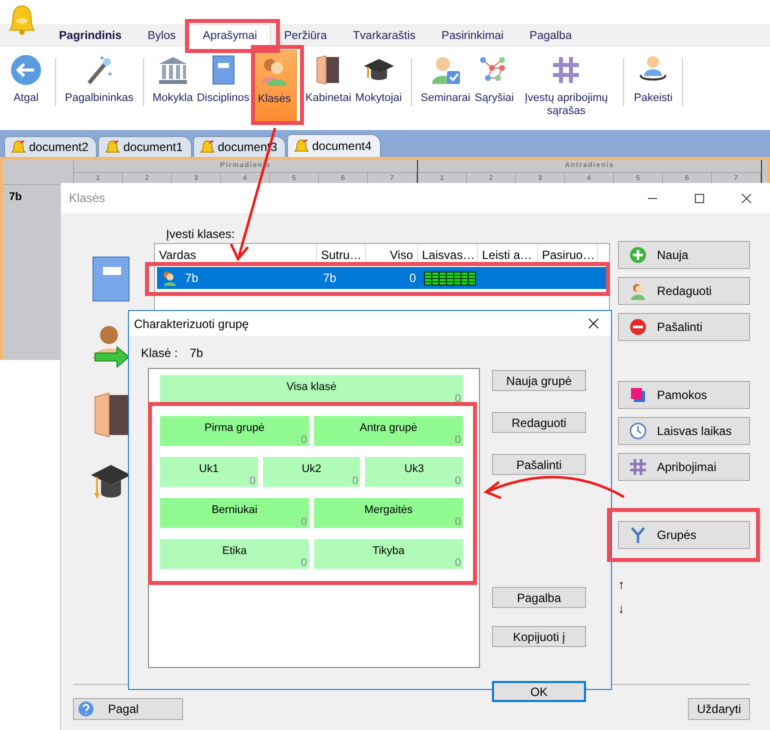 The image size is (770, 730). What do you see at coordinates (159, 354) in the screenshot?
I see `class-label: Klasė :` at bounding box center [159, 354].